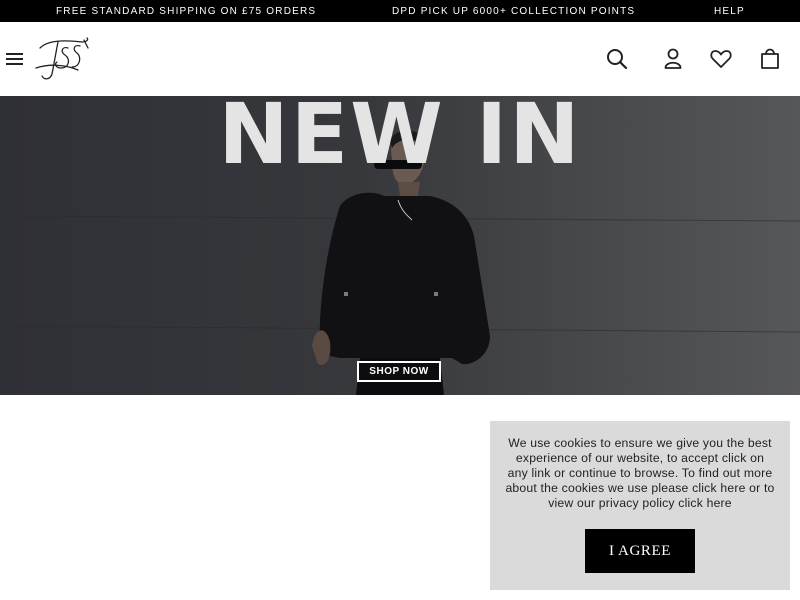 The width and height of the screenshot is (800, 600). Describe the element at coordinates (673, 59) in the screenshot. I see `account-icon` at that location.